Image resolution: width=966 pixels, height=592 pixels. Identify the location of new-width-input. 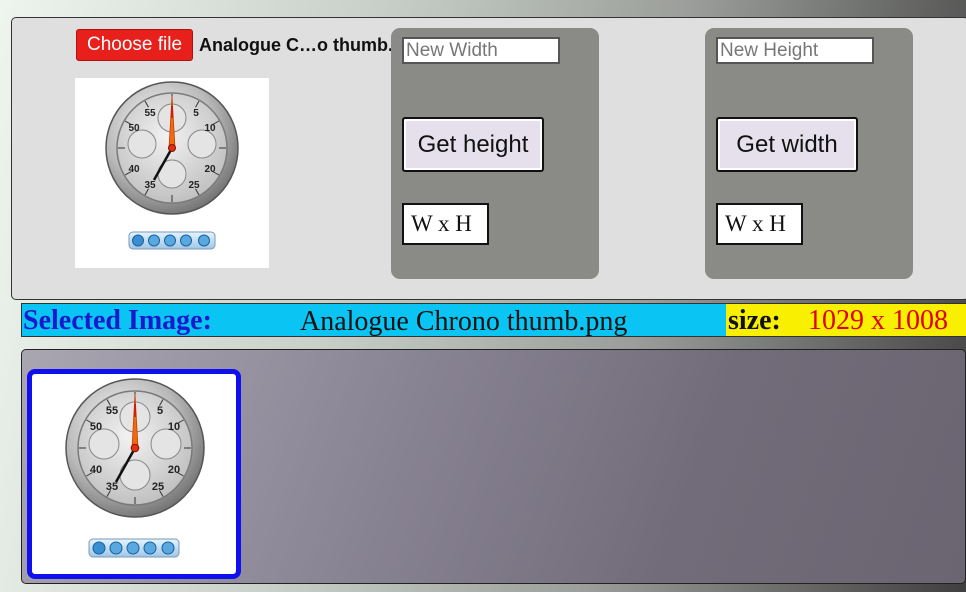
(481, 50).